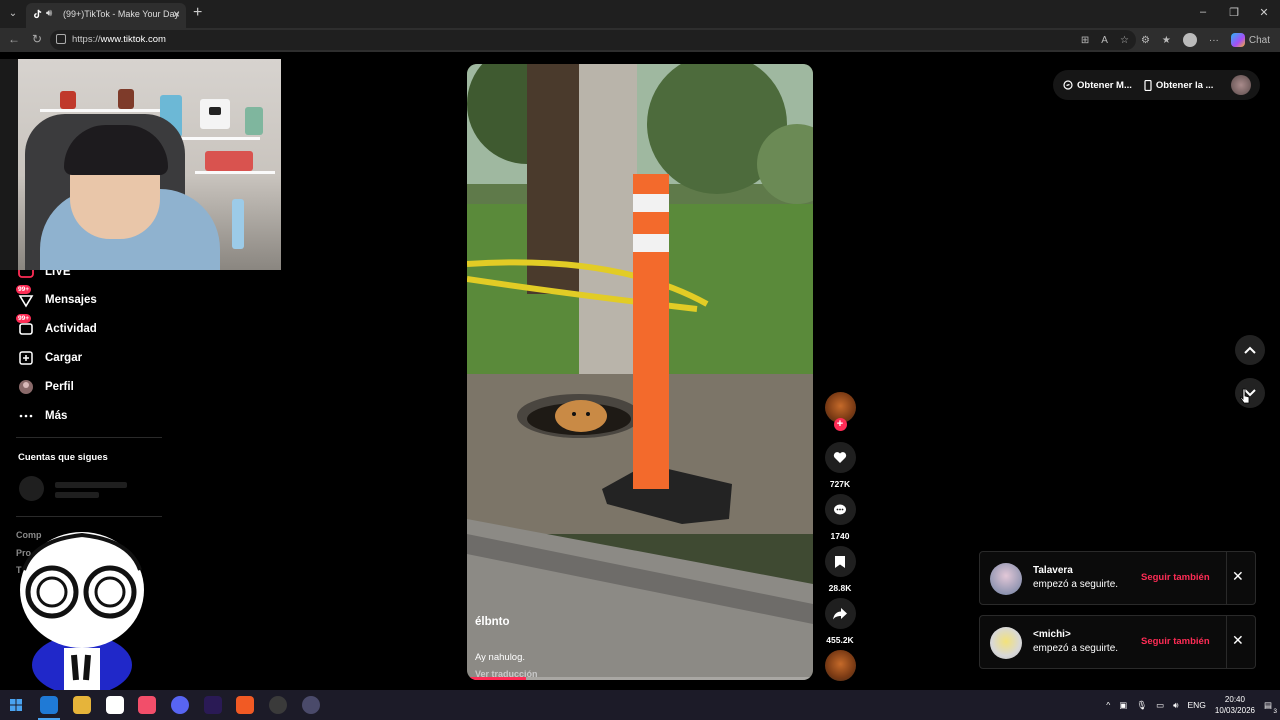  I want to click on tab-actions-menu-icon: ⌄, so click(13, 14).